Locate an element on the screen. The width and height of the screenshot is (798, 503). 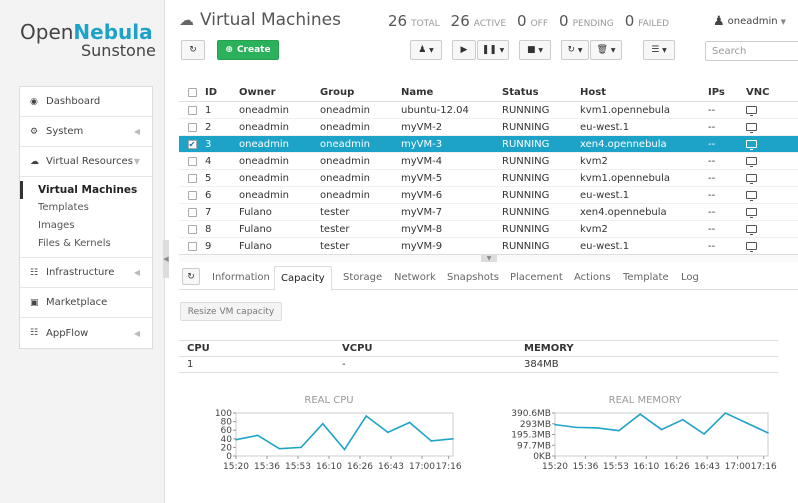
plot-area is located at coordinates (661, 434).